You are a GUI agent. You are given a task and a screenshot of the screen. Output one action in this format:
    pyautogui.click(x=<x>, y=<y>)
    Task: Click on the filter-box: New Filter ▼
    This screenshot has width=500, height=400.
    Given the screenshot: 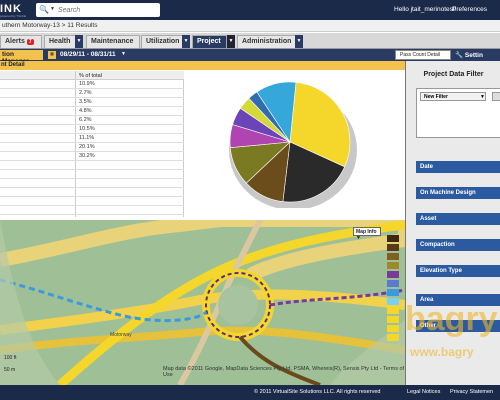 What is the action you would take?
    pyautogui.click(x=458, y=113)
    